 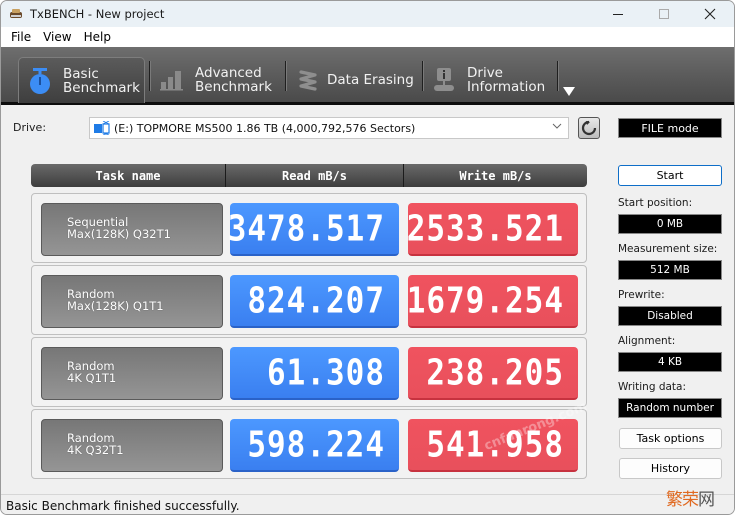 I want to click on read-result: 598.224, so click(x=314, y=445).